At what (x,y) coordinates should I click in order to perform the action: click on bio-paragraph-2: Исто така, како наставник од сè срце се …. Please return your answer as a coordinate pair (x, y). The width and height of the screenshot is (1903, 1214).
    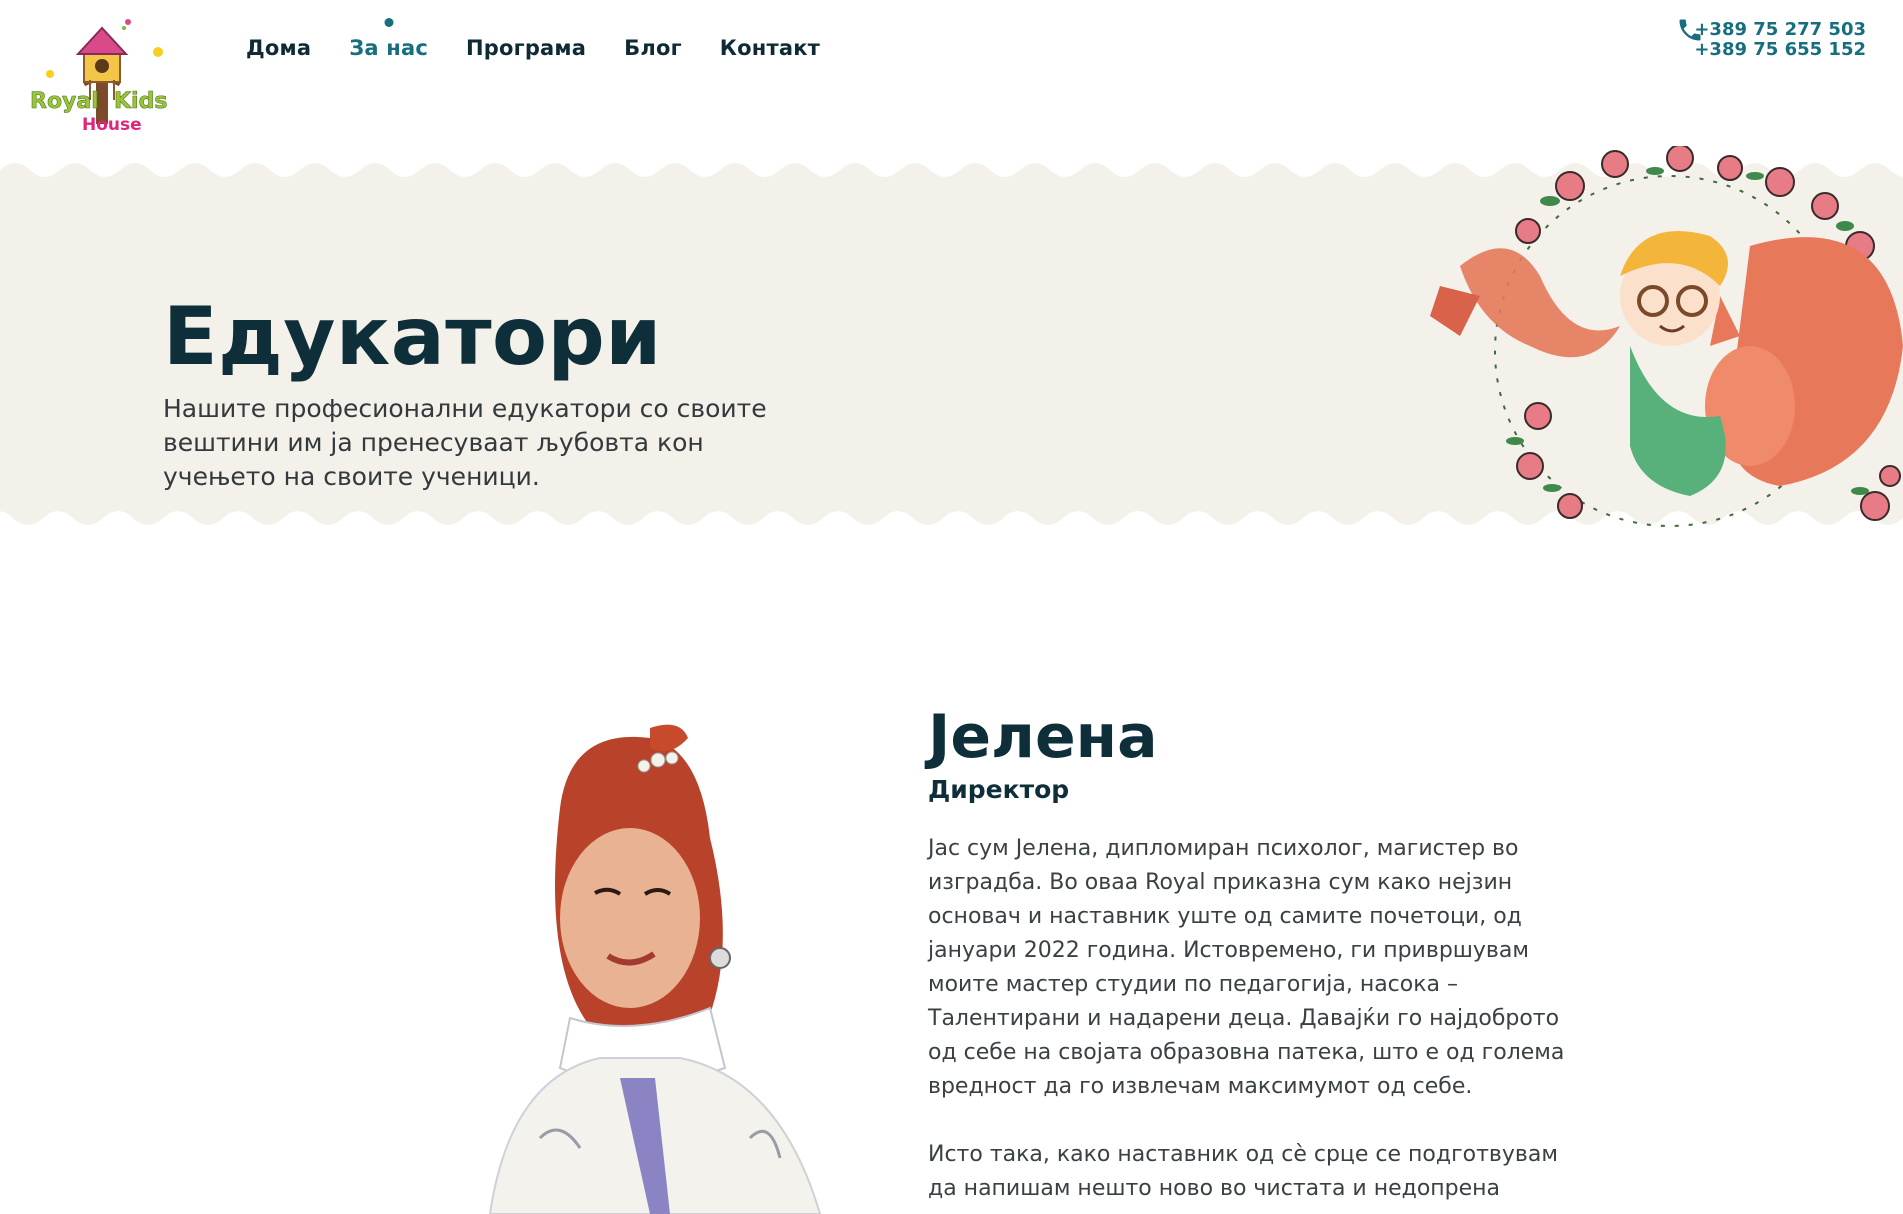
    Looking at the image, I should click on (1243, 1171).